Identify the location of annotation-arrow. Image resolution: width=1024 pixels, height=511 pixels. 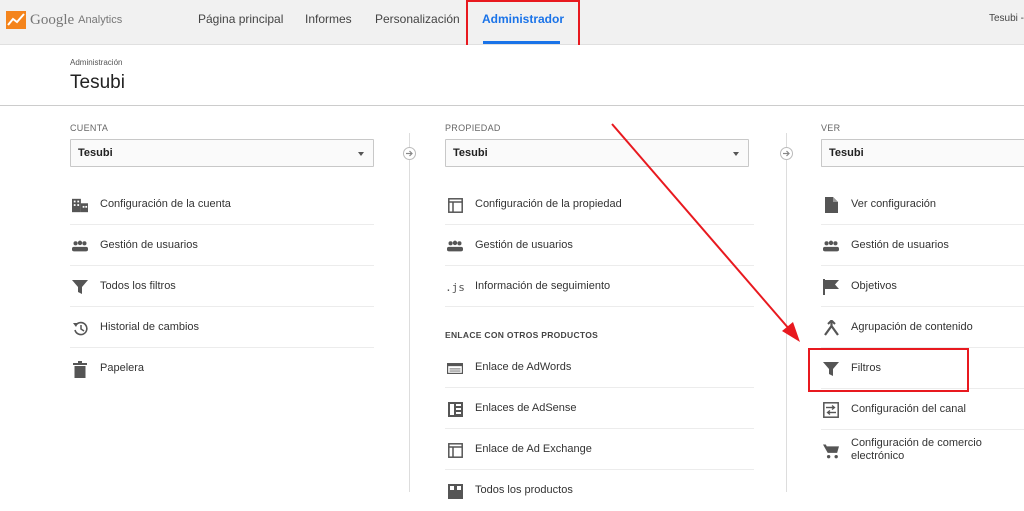
(705, 232).